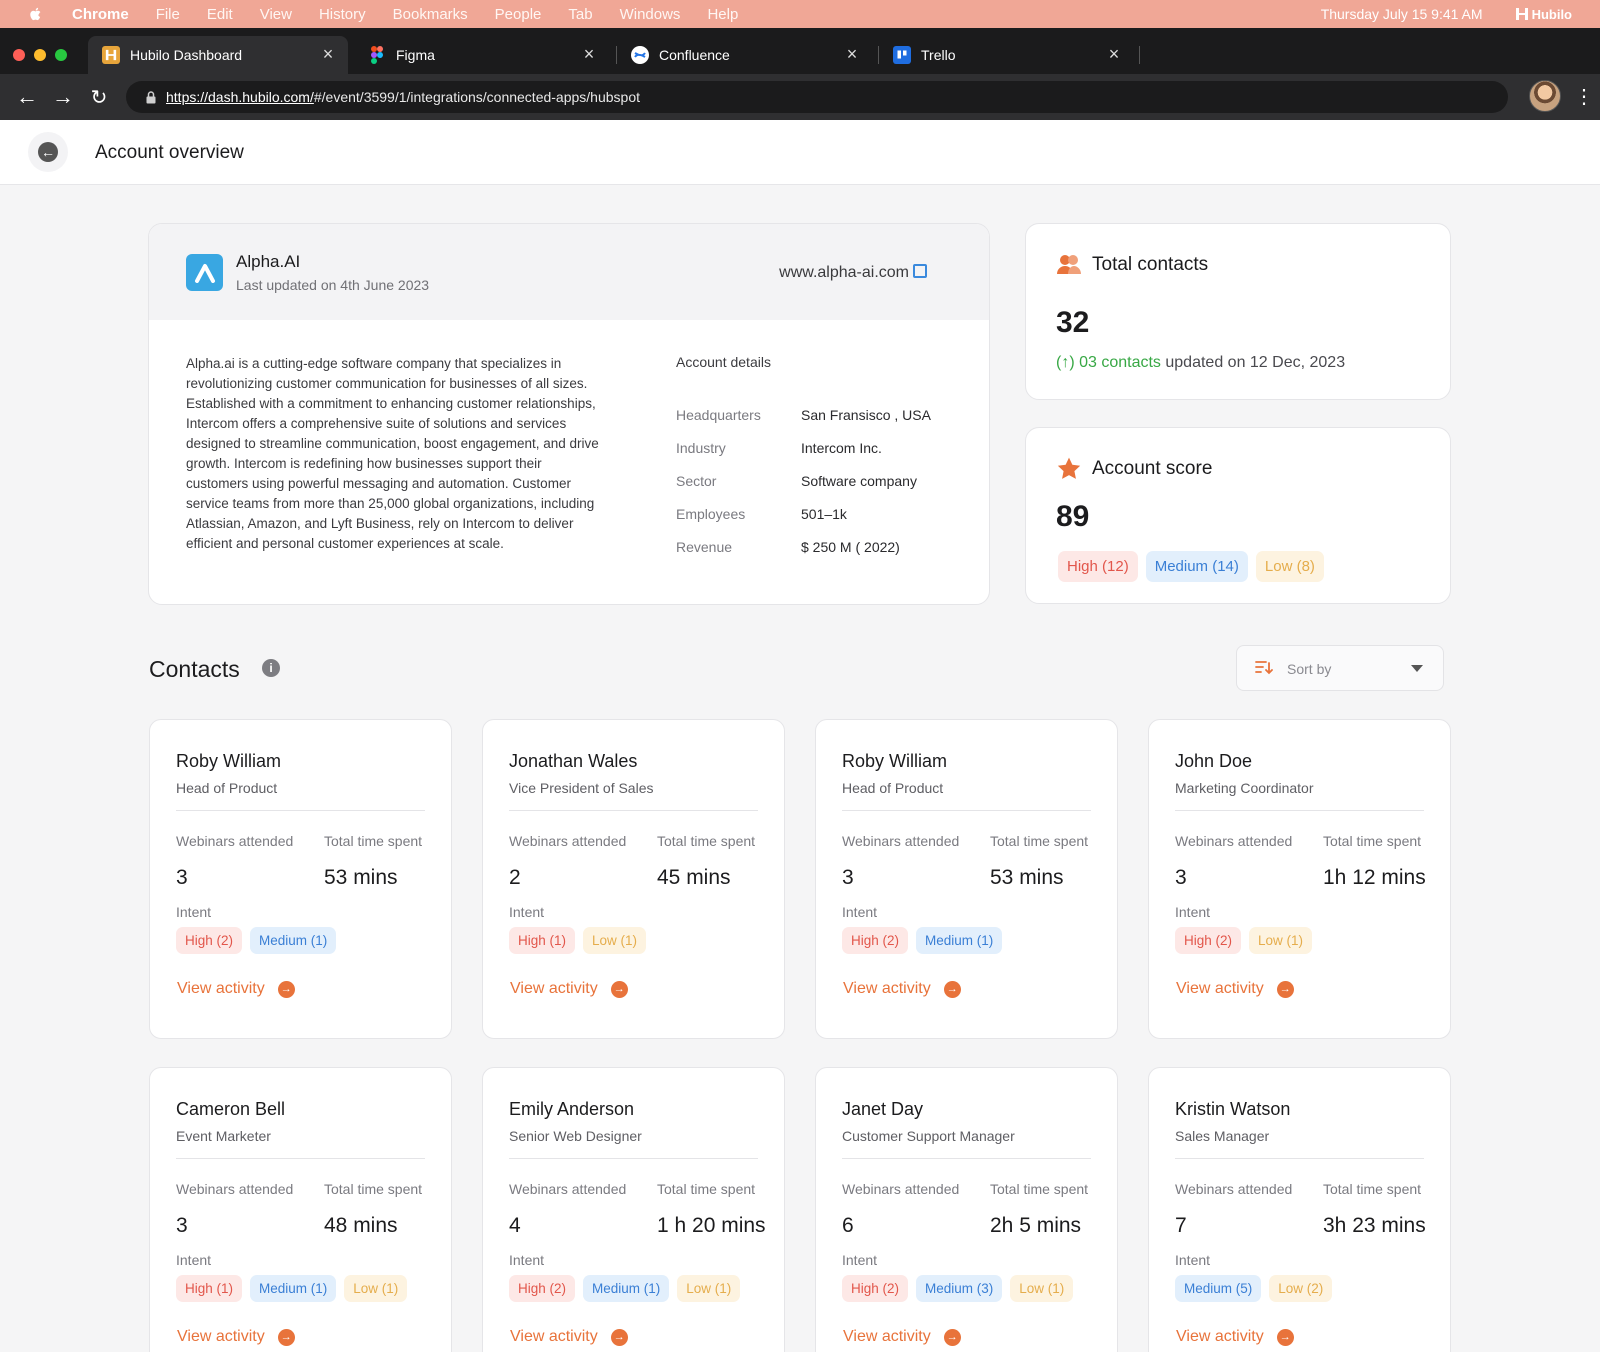 The height and width of the screenshot is (1352, 1600). What do you see at coordinates (218, 55) in the screenshot?
I see `tab-hubilo-dashboard: Hubilo Dashboard ×` at bounding box center [218, 55].